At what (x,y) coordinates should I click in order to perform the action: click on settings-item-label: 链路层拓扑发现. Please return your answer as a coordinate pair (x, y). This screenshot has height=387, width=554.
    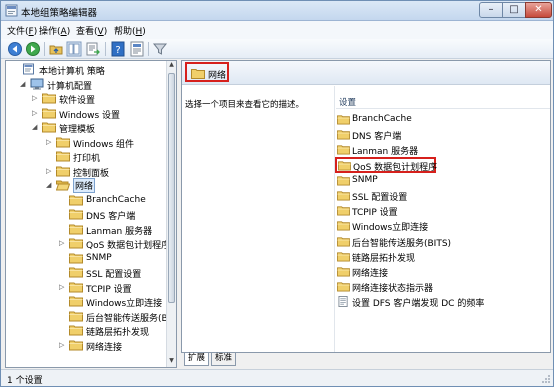
    Looking at the image, I should click on (384, 258).